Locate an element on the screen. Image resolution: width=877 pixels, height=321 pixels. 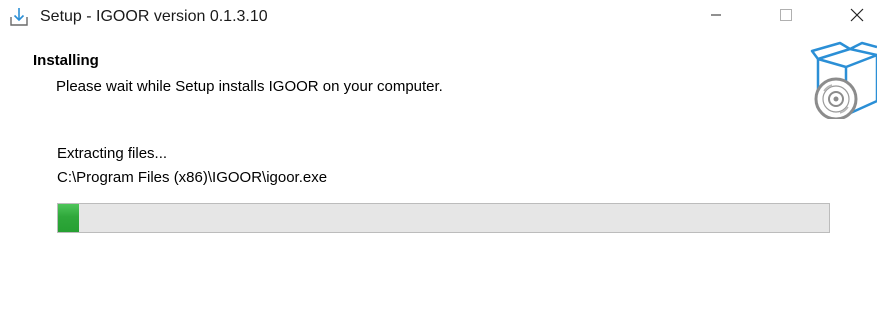
close-icon is located at coordinates (857, 17).